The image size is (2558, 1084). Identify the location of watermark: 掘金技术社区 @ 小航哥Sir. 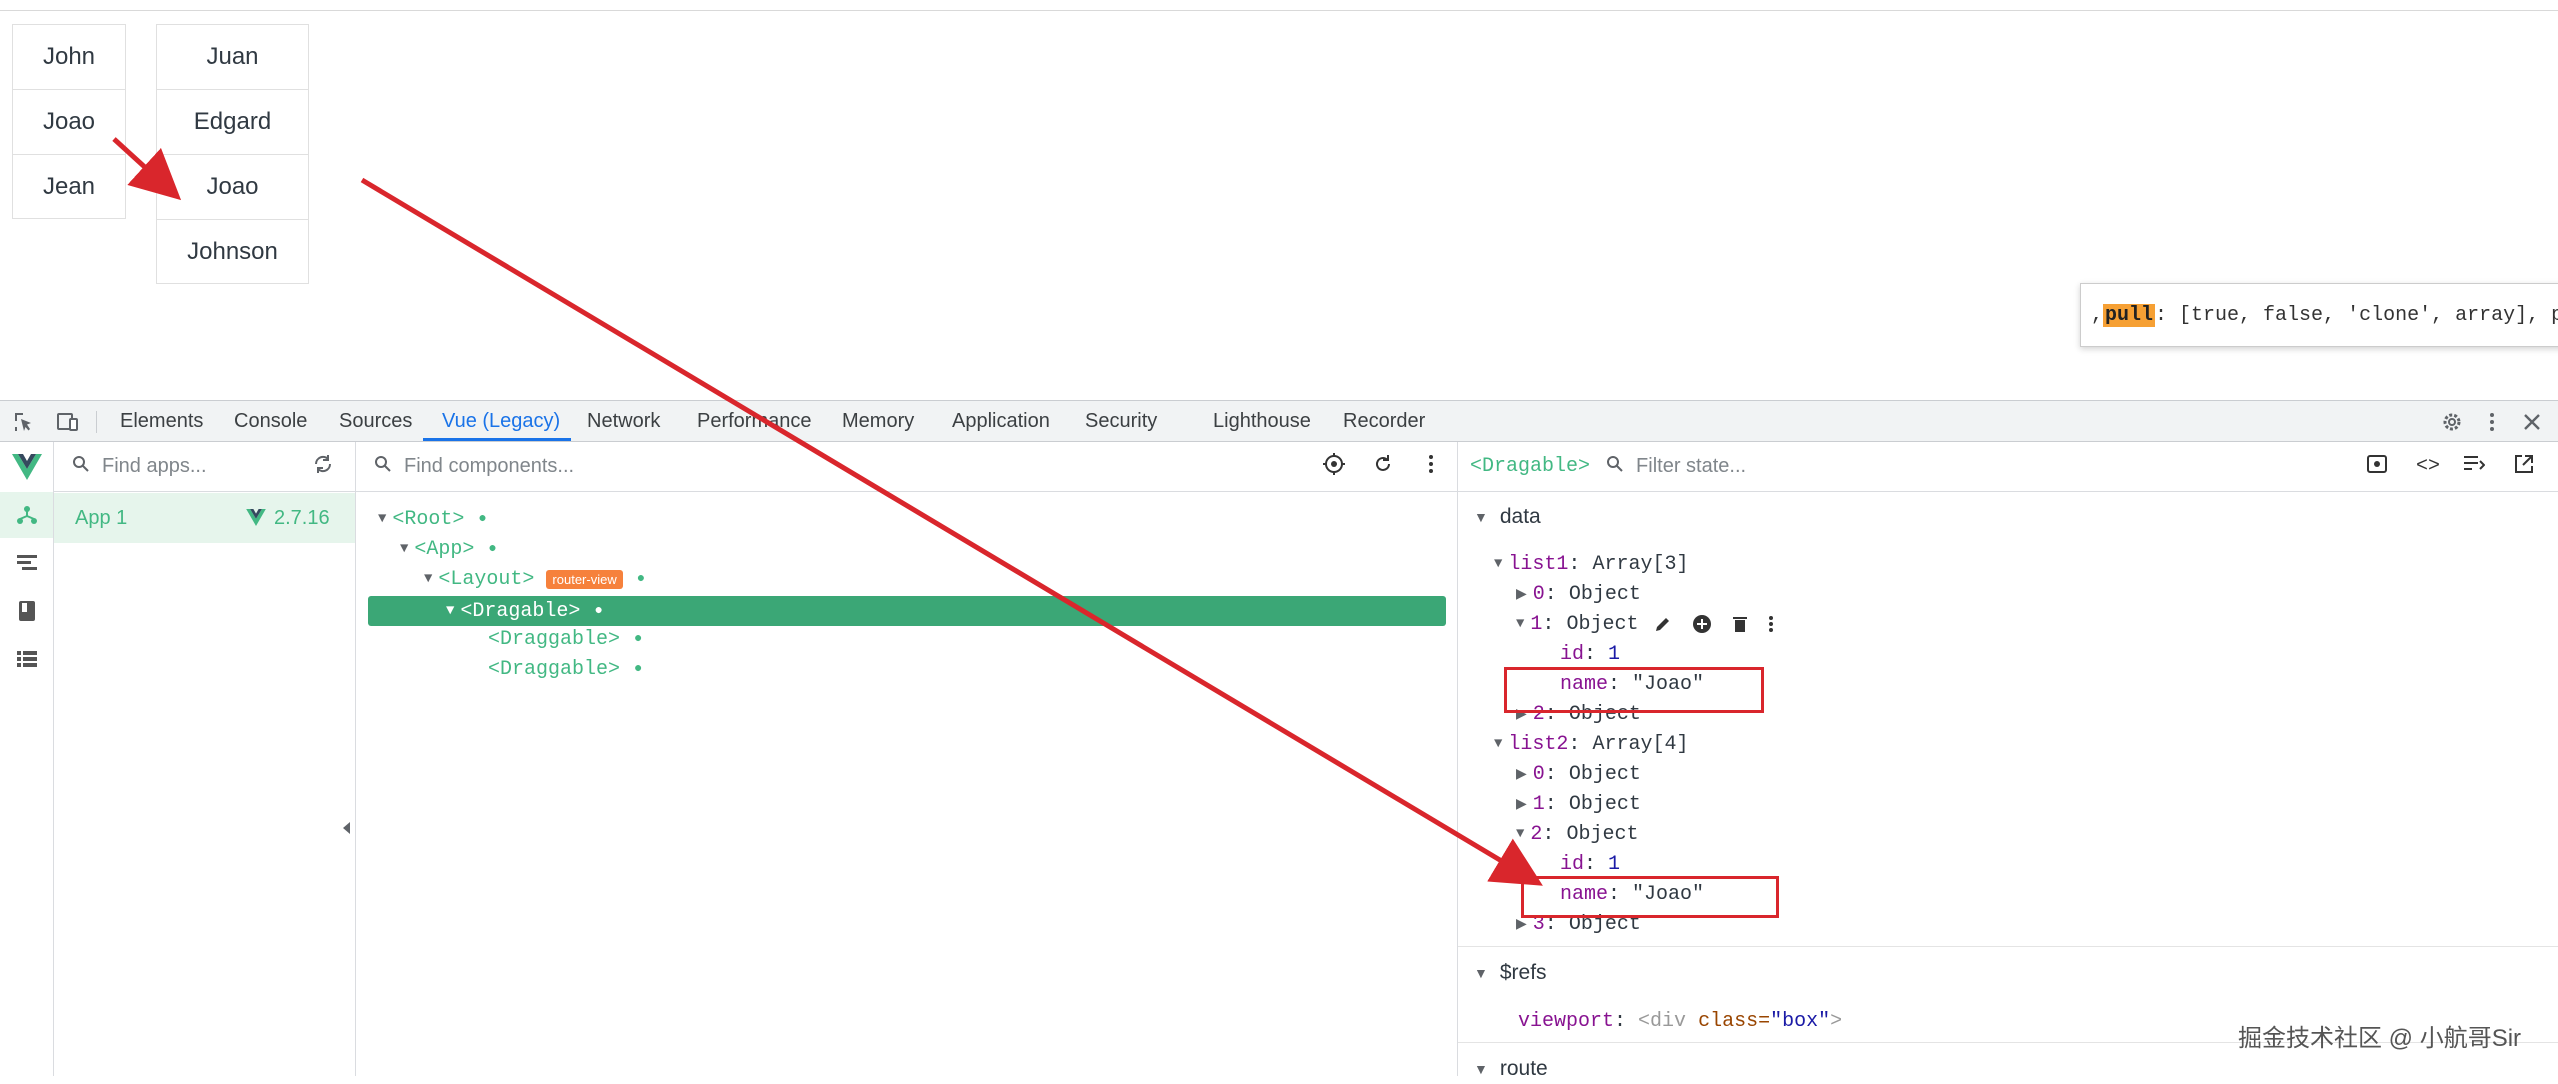
(2380, 1038).